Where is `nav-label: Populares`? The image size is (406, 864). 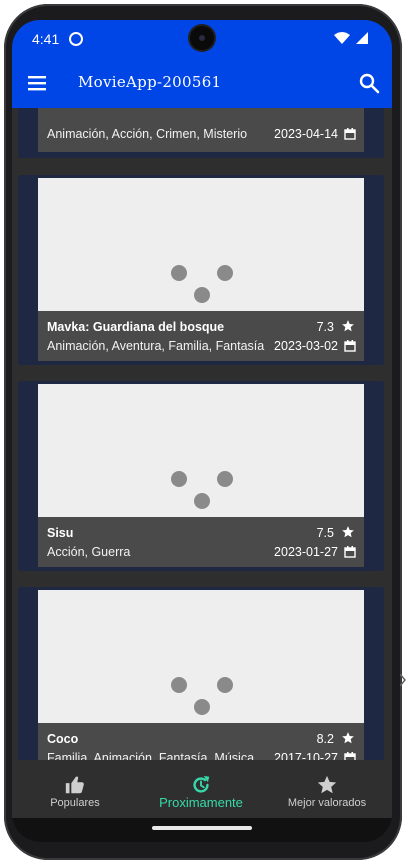
nav-label: Populares is located at coordinates (75, 803).